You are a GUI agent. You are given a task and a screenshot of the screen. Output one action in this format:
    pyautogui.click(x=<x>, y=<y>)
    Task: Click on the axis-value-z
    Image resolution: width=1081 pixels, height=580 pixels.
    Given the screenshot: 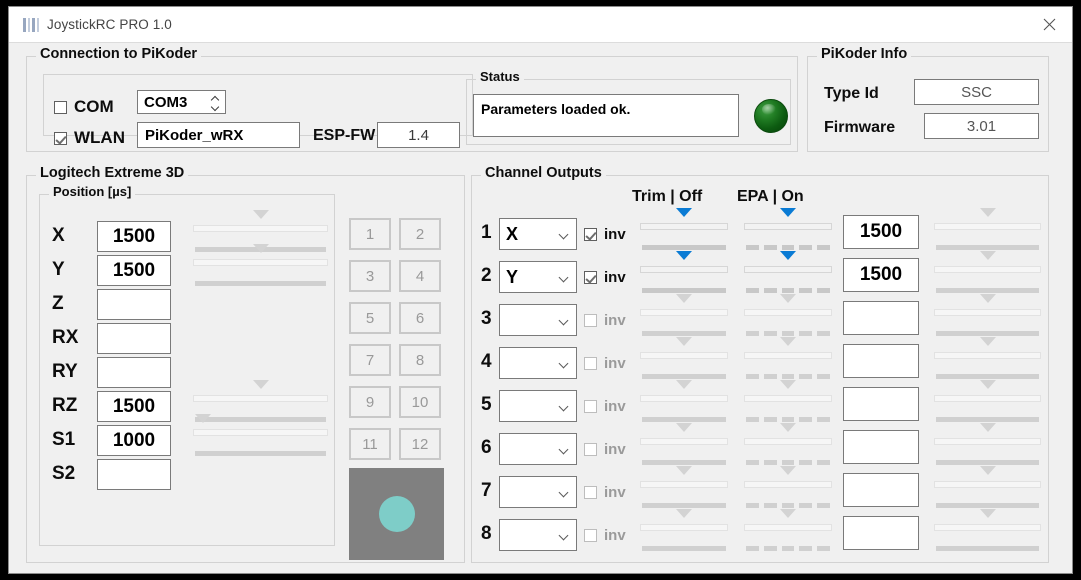 What is the action you would take?
    pyautogui.click(x=134, y=304)
    